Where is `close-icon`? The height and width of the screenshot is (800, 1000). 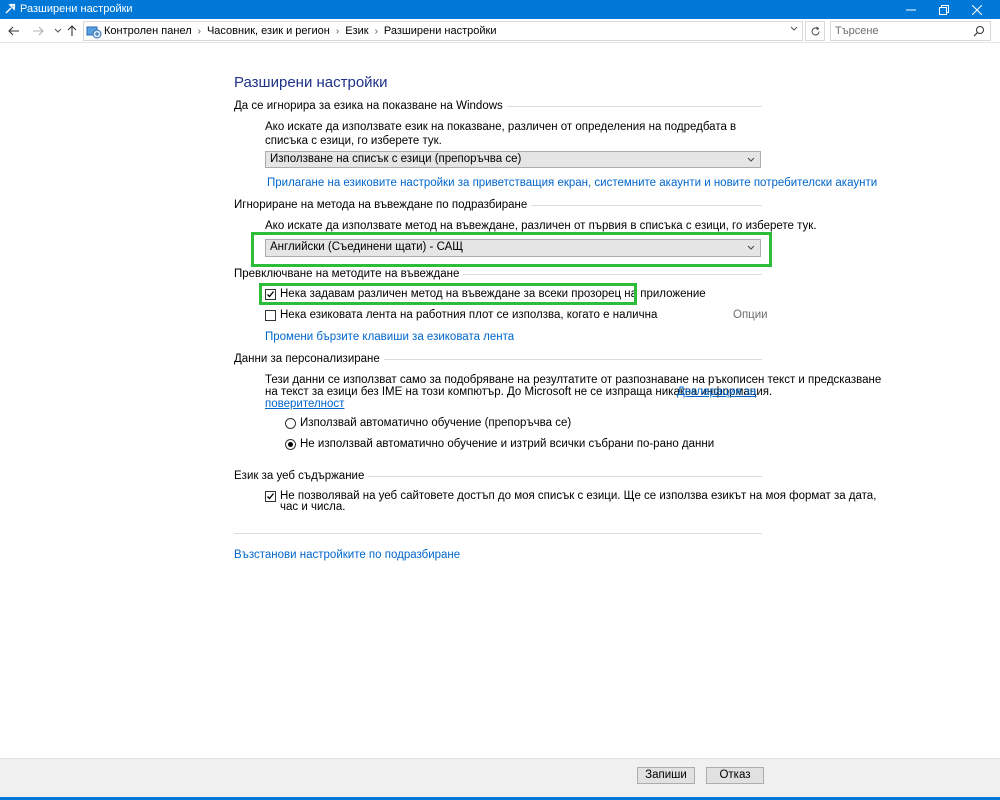
close-icon is located at coordinates (977, 9).